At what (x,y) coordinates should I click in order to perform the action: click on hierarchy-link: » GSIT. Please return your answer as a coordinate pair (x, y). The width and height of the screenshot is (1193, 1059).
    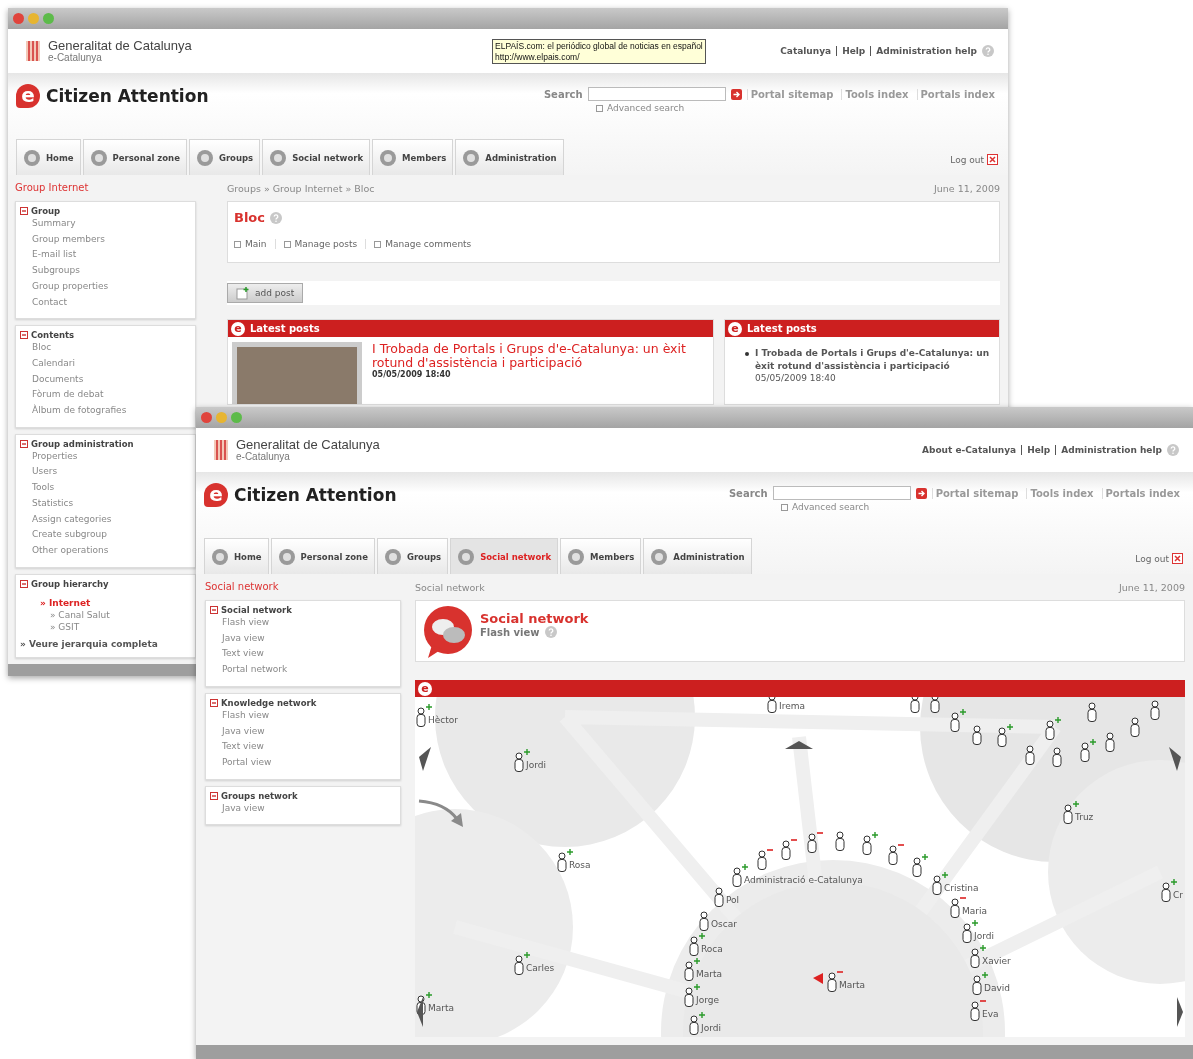
    Looking at the image, I should click on (65, 626).